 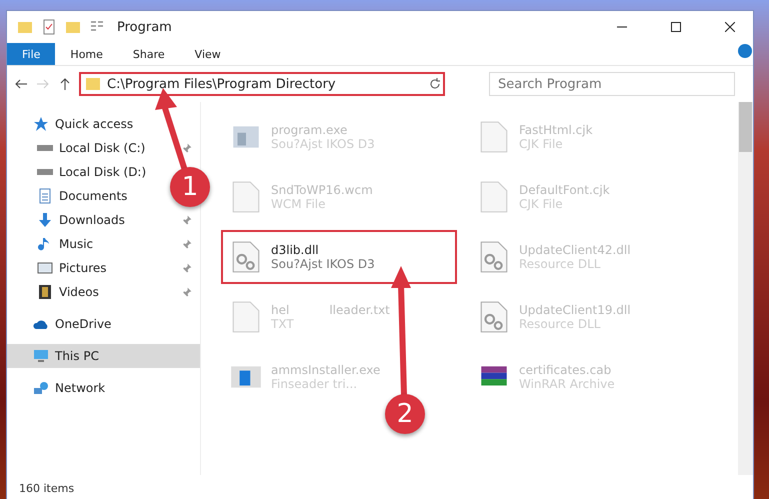 What do you see at coordinates (612, 84) in the screenshot?
I see `search-field: Search Program` at bounding box center [612, 84].